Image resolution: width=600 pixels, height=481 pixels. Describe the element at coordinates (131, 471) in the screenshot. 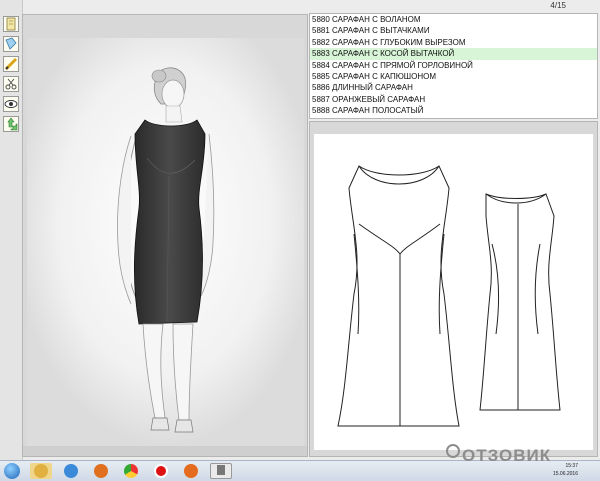

I see `chrome-icon` at that location.